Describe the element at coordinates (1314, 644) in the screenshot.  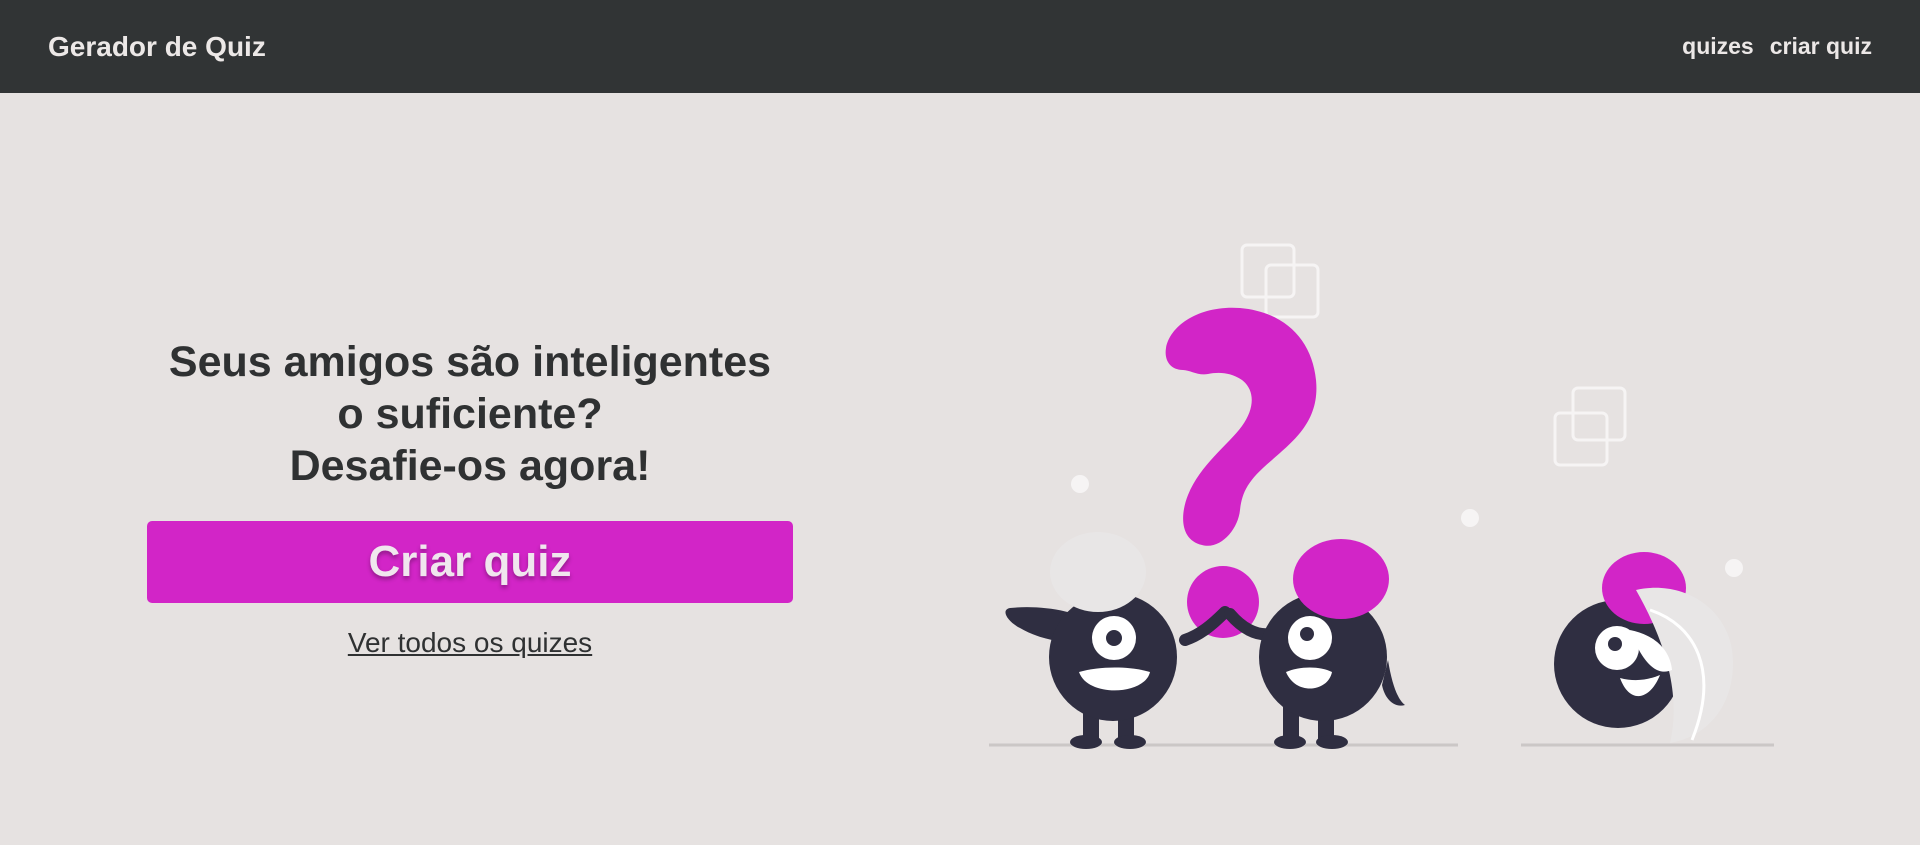
I see `character-middle` at that location.